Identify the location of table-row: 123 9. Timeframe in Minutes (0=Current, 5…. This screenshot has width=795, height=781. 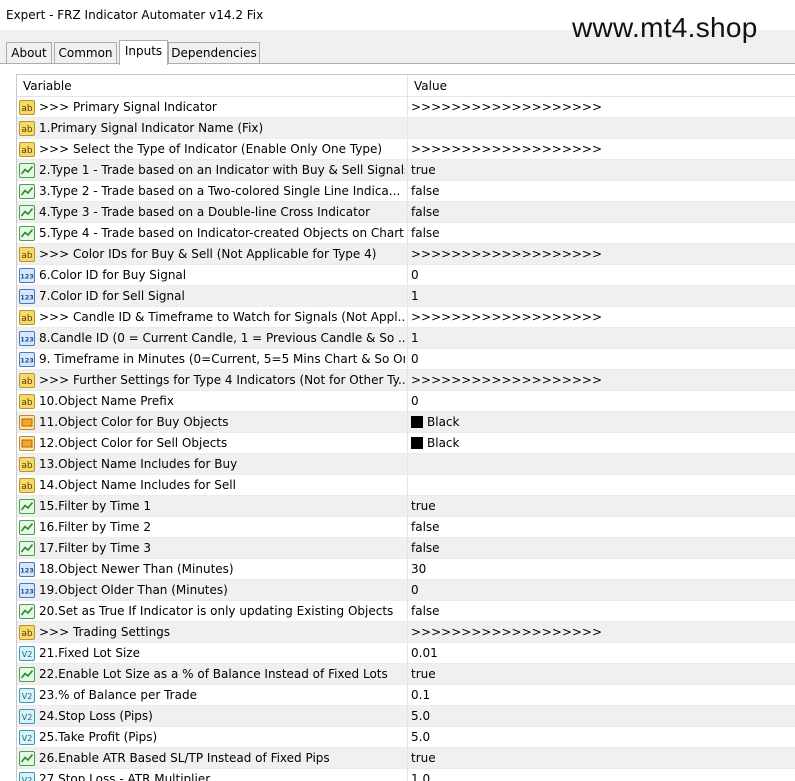
(406, 359).